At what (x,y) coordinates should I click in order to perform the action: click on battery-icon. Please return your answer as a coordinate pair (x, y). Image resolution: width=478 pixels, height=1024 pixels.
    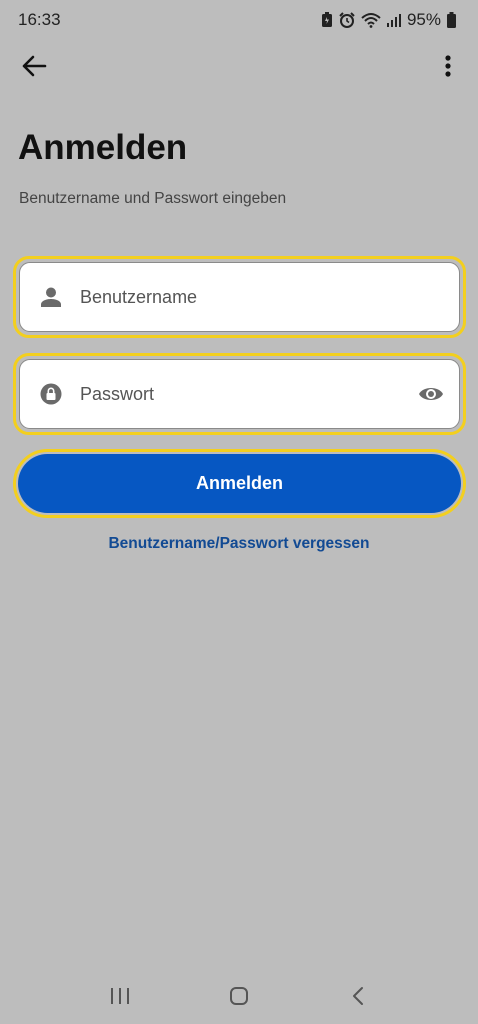
    Looking at the image, I should click on (451, 20).